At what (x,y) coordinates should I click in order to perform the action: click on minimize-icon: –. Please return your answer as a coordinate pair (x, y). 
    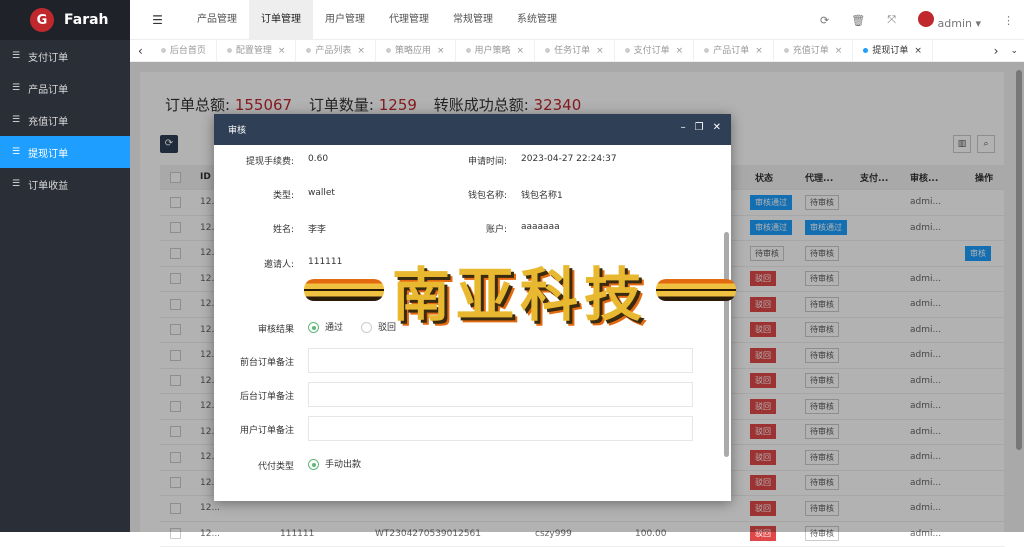
    Looking at the image, I should click on (683, 127).